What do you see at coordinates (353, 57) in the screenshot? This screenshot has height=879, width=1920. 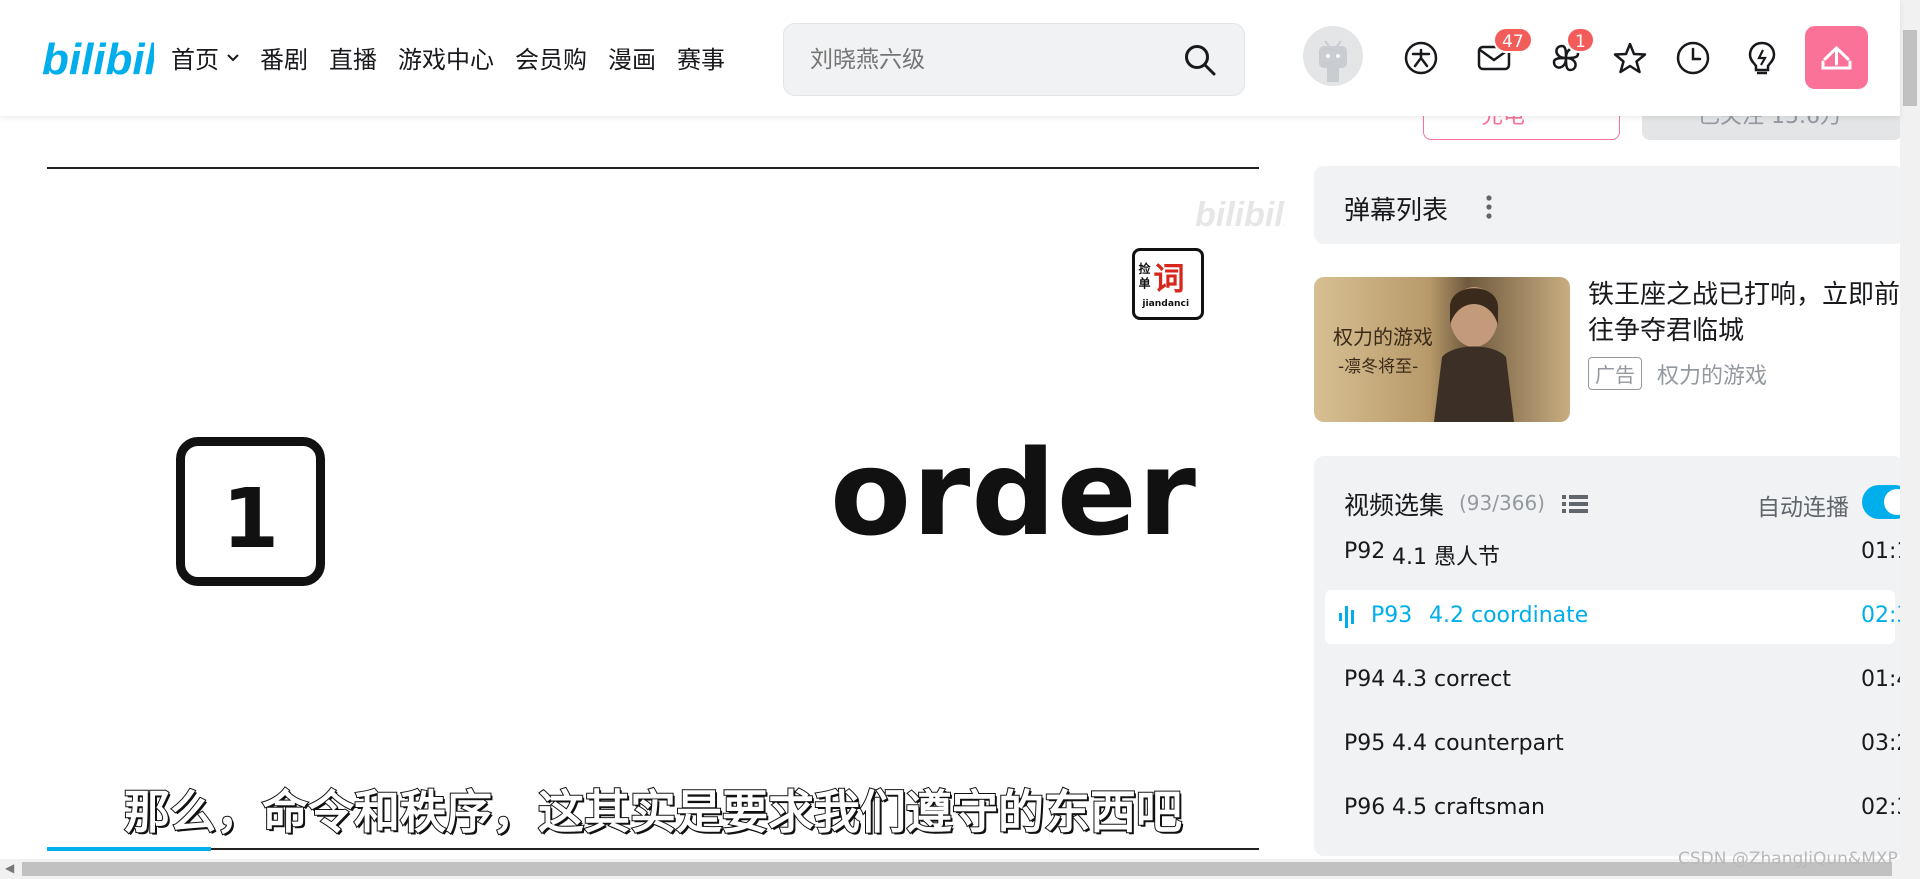 I see `nav-live: 直播` at bounding box center [353, 57].